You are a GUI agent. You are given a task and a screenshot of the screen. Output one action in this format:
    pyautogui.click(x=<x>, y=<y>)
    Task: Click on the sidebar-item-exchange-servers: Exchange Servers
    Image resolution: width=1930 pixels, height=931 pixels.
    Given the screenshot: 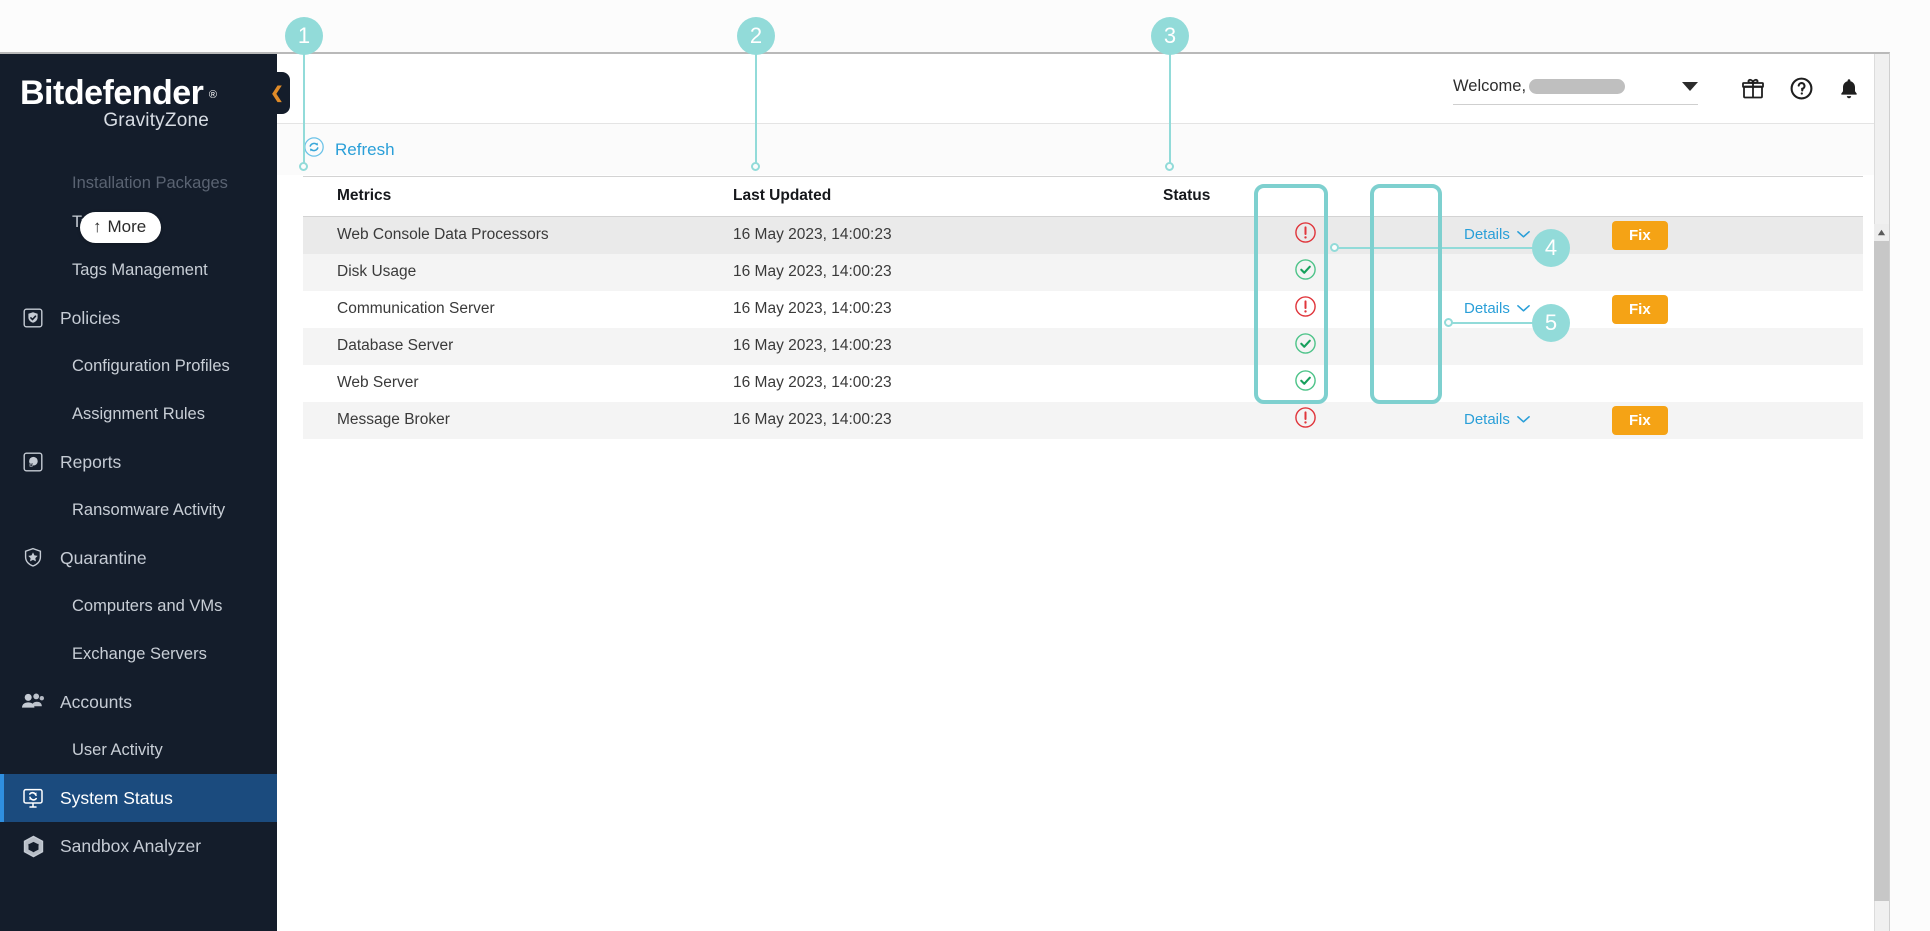 What is the action you would take?
    pyautogui.click(x=138, y=654)
    